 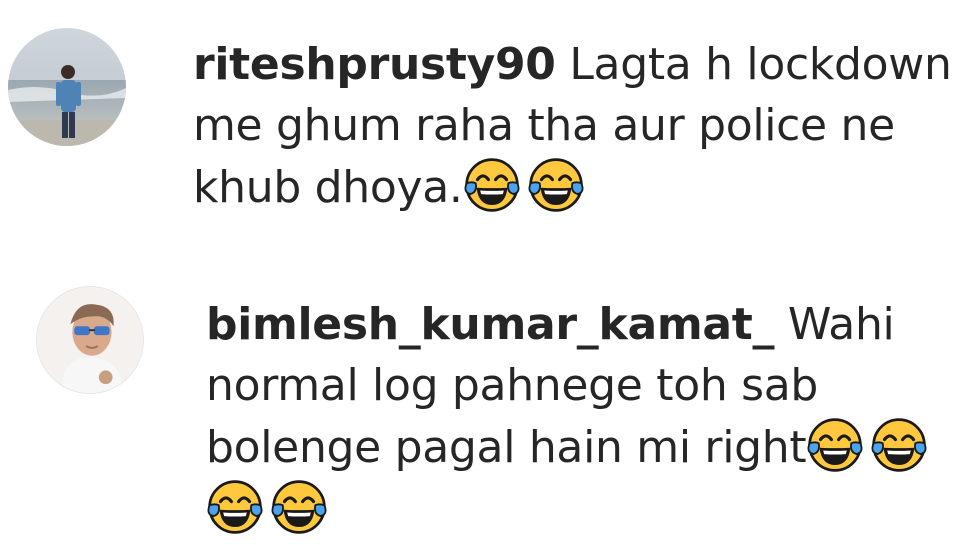 I want to click on avatar-photo-person, so click(x=90, y=340).